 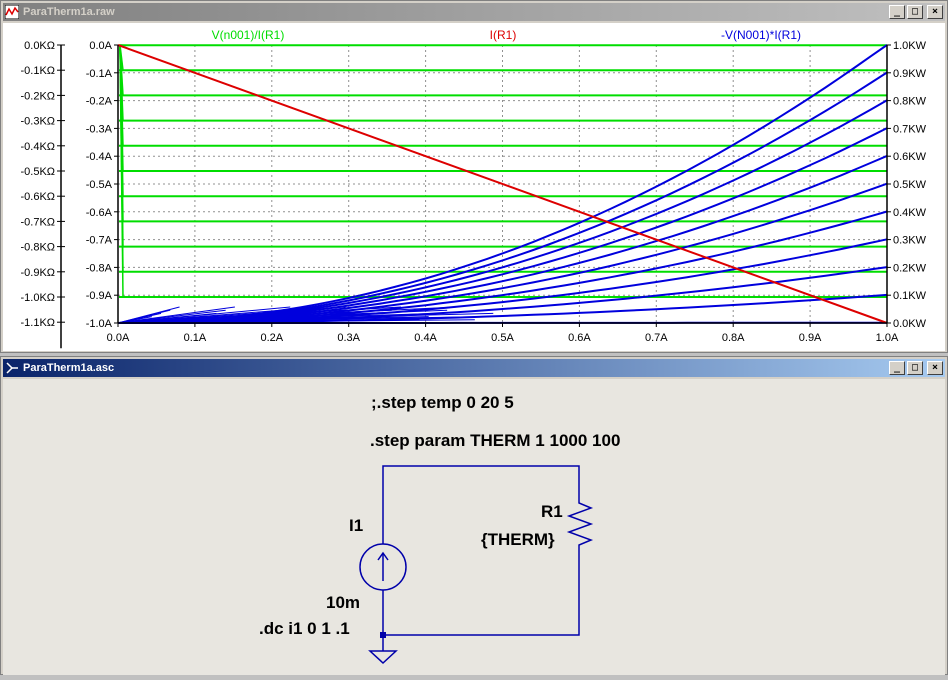 I want to click on y-inner-tick-label: -0.7A, so click(x=99, y=241).